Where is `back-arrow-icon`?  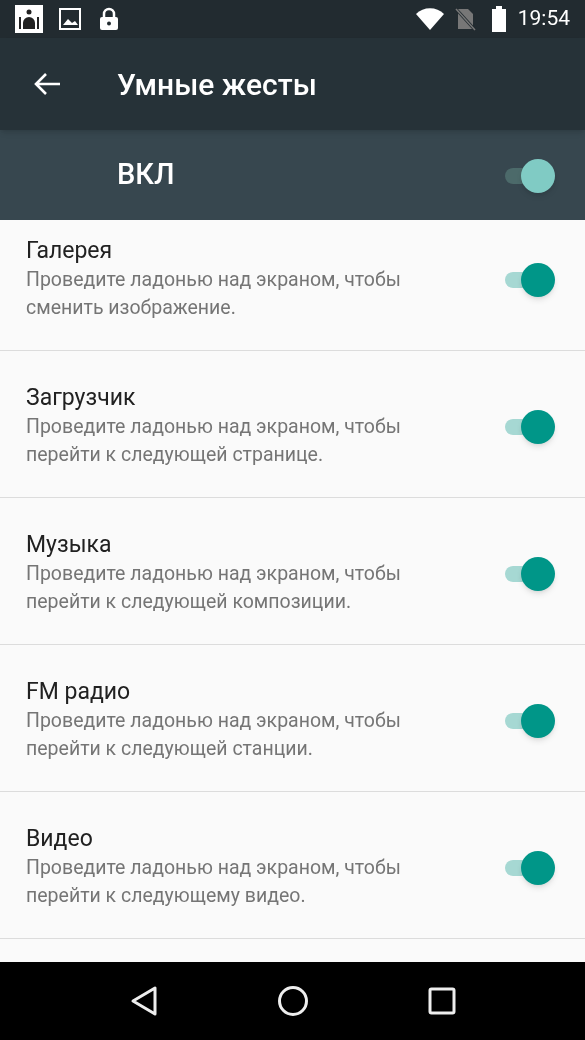 back-arrow-icon is located at coordinates (47, 84).